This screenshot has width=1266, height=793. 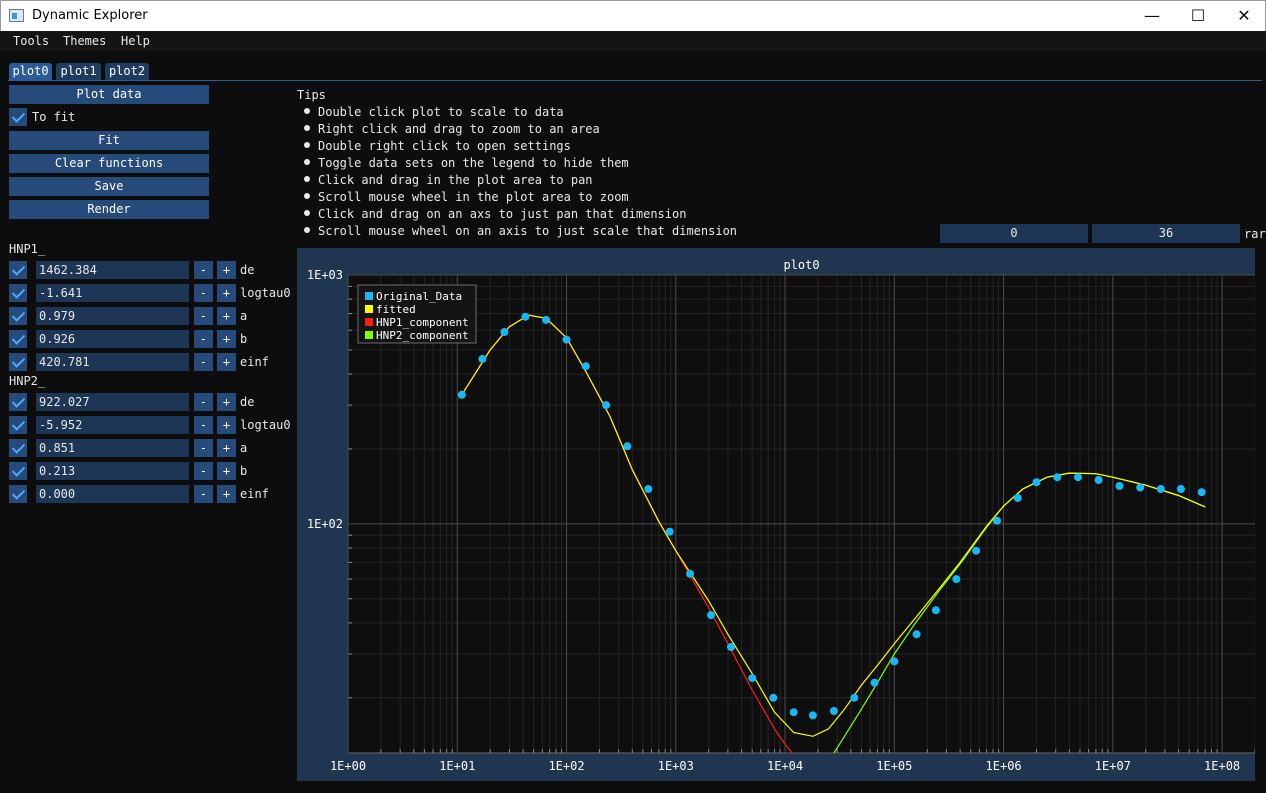 What do you see at coordinates (265, 425) in the screenshot?
I see `param-name-label: logtau0` at bounding box center [265, 425].